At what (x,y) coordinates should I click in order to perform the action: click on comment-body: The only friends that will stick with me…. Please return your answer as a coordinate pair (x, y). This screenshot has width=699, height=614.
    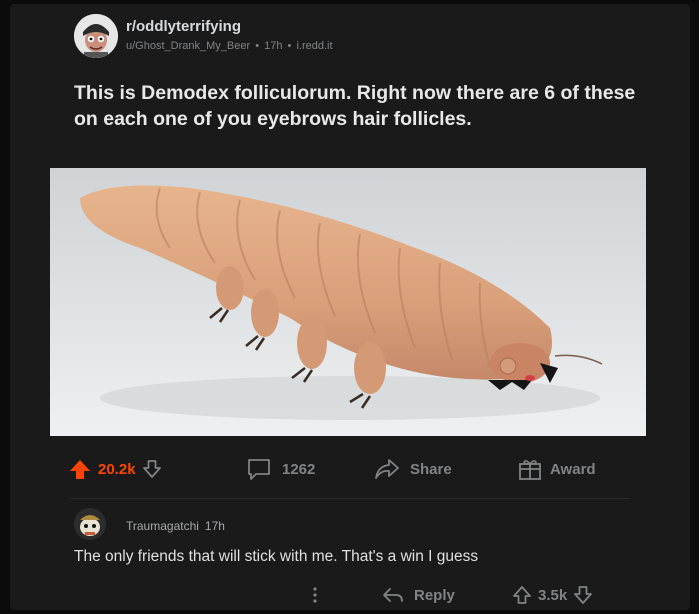
    Looking at the image, I should click on (276, 556).